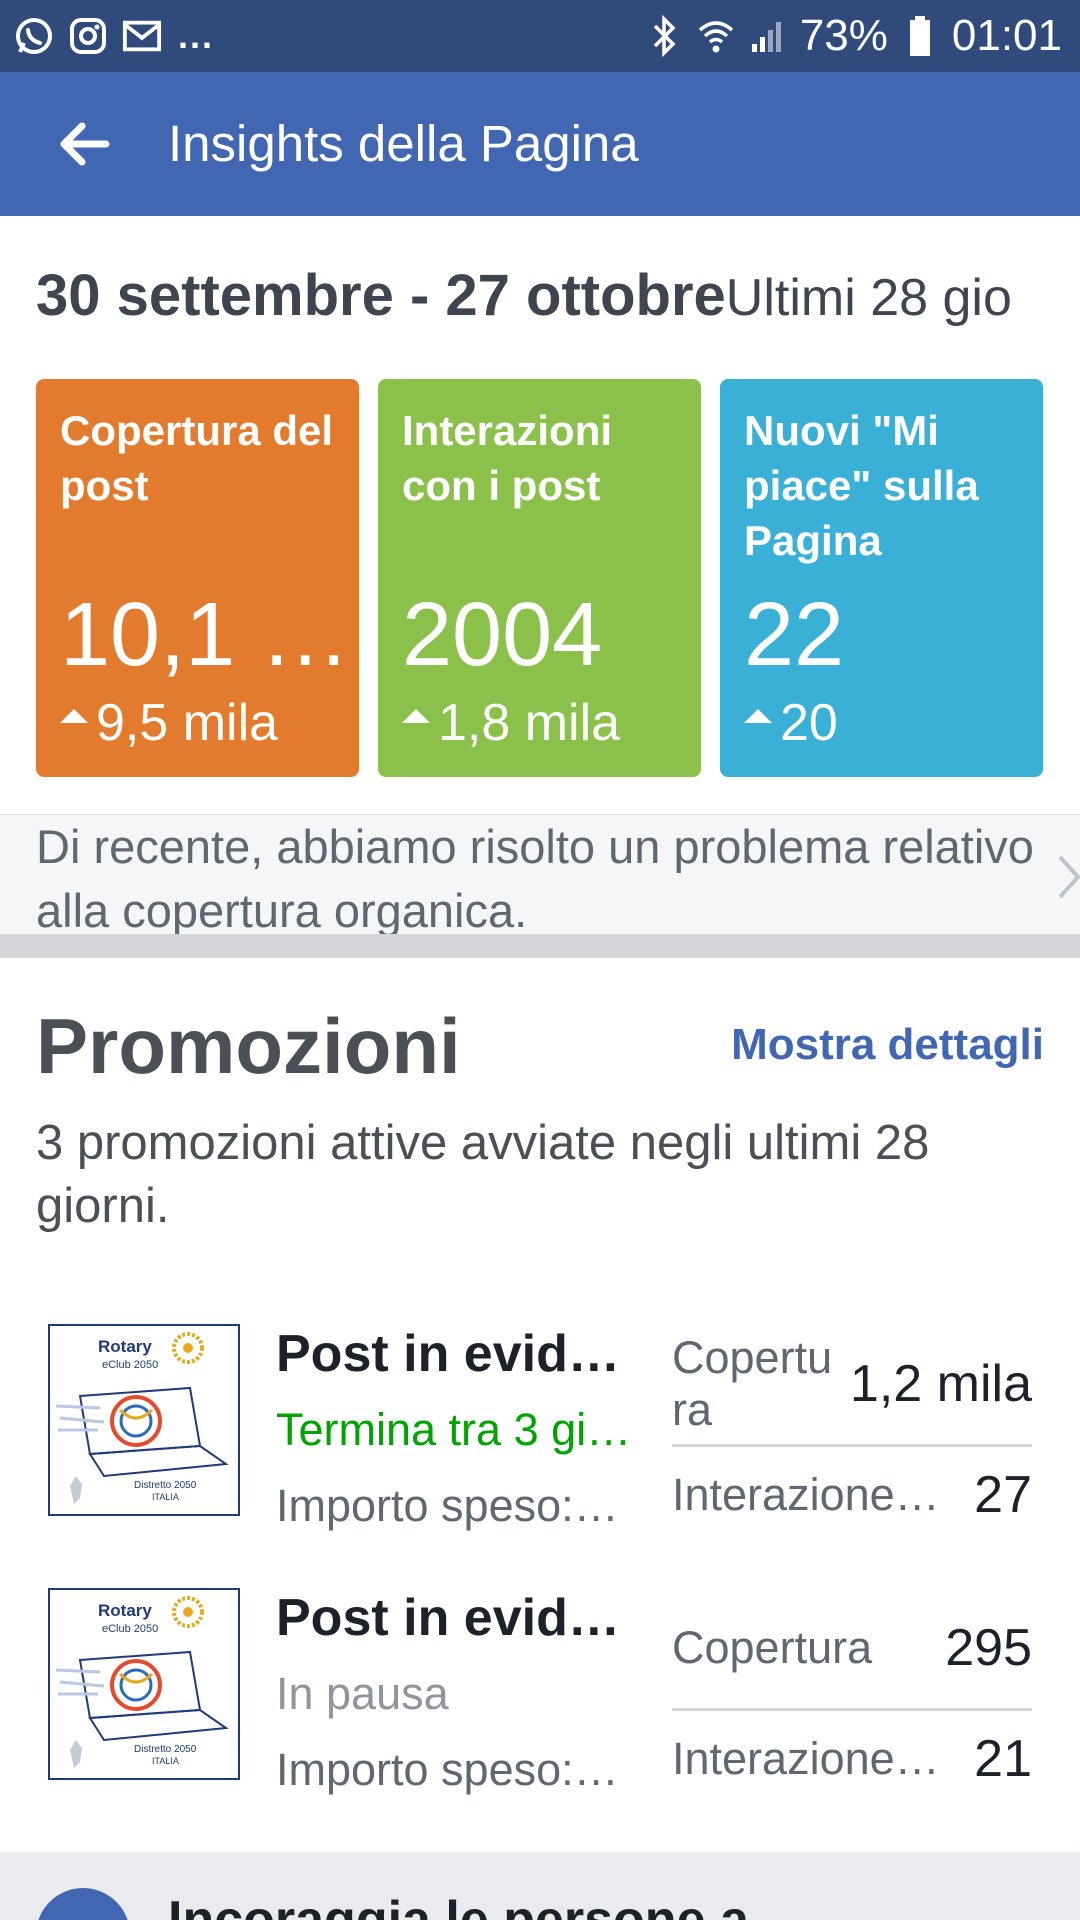 The image size is (1080, 1920). I want to click on metric-value: 295, so click(988, 1648).